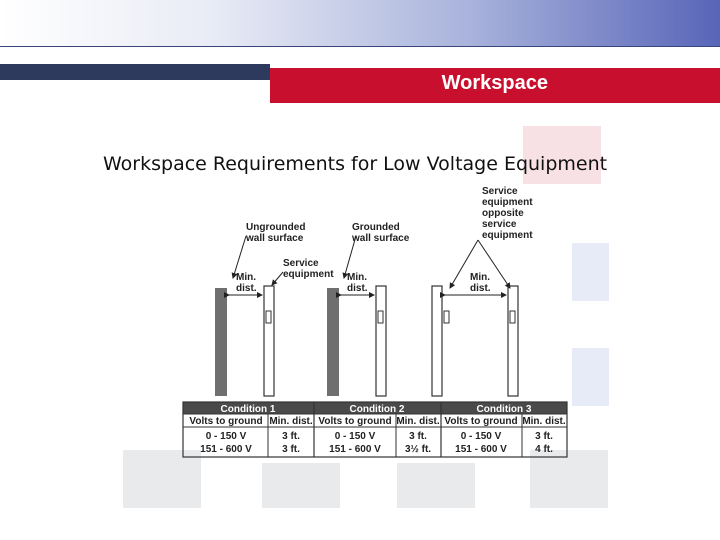 This screenshot has height=540, width=720. I want to click on min-dist-label-2a: Min., so click(357, 277).